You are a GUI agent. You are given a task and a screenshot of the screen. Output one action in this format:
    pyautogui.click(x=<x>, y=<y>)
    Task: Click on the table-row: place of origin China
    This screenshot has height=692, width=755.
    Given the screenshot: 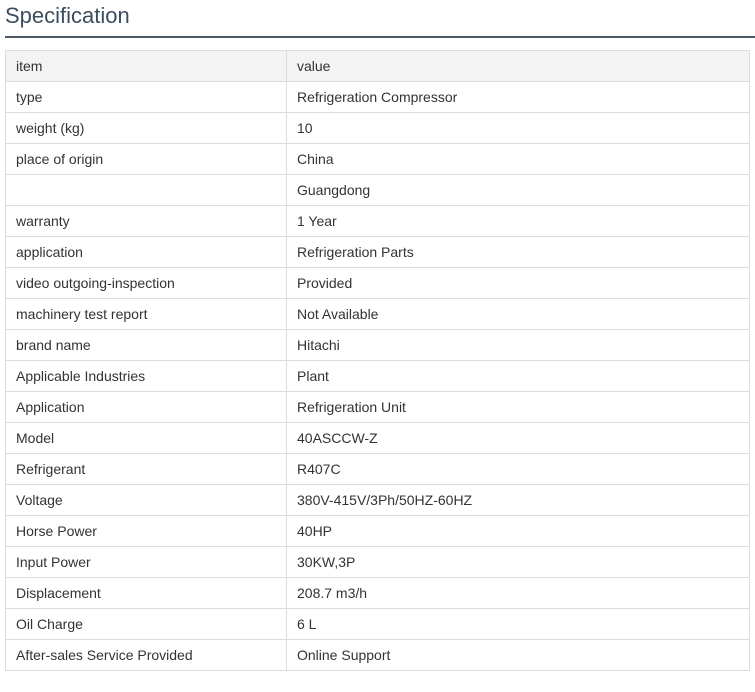 What is the action you would take?
    pyautogui.click(x=377, y=159)
    